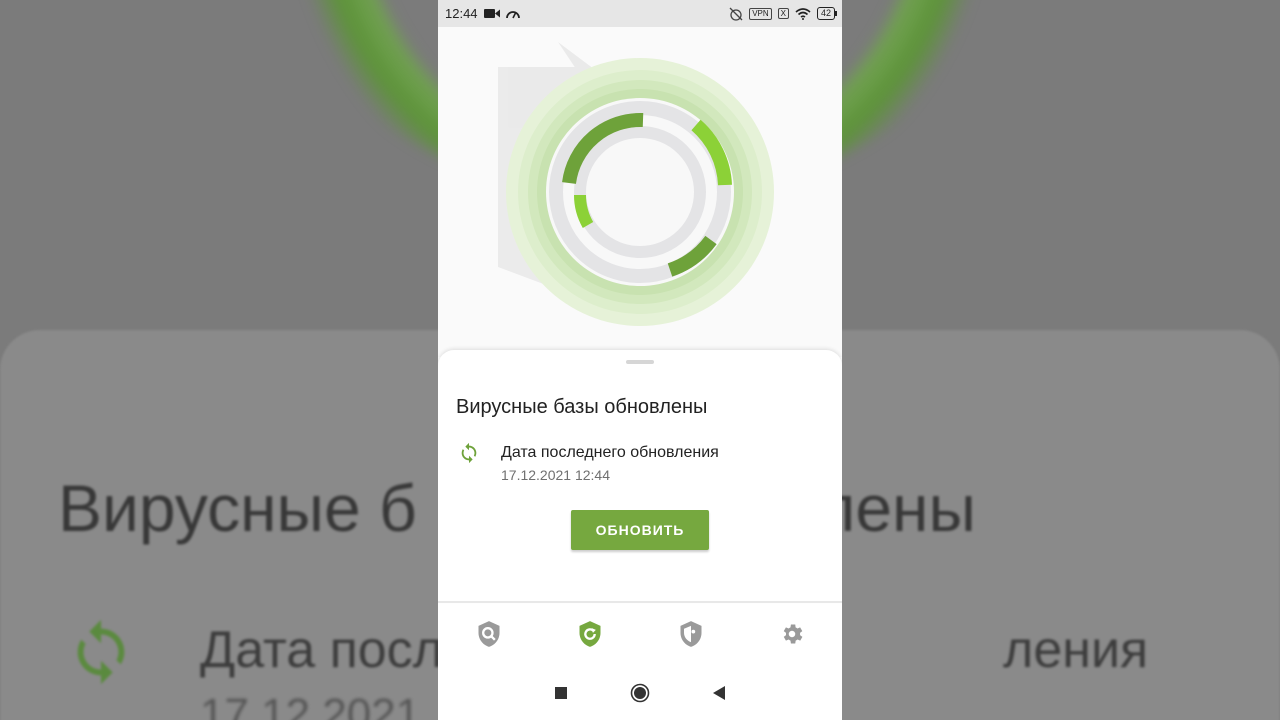  I want to click on nav-item-tools, so click(691, 634).